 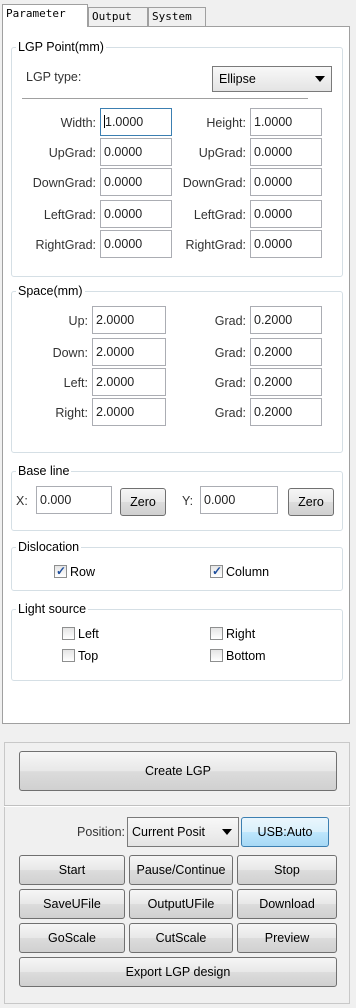 What do you see at coordinates (88, 634) in the screenshot?
I see `left-checkbox-label: Left` at bounding box center [88, 634].